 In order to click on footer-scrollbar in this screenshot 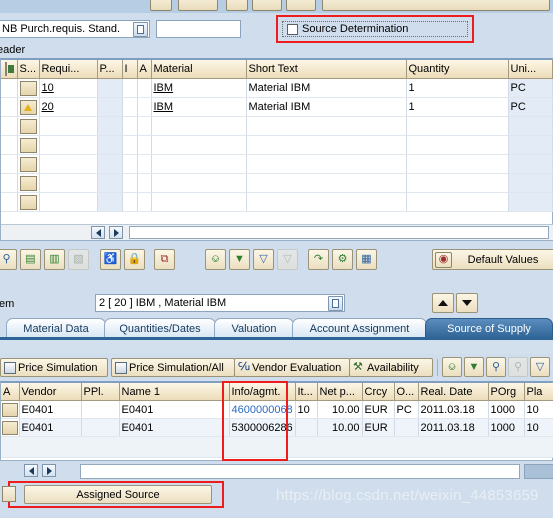, I will do `click(288, 471)`.